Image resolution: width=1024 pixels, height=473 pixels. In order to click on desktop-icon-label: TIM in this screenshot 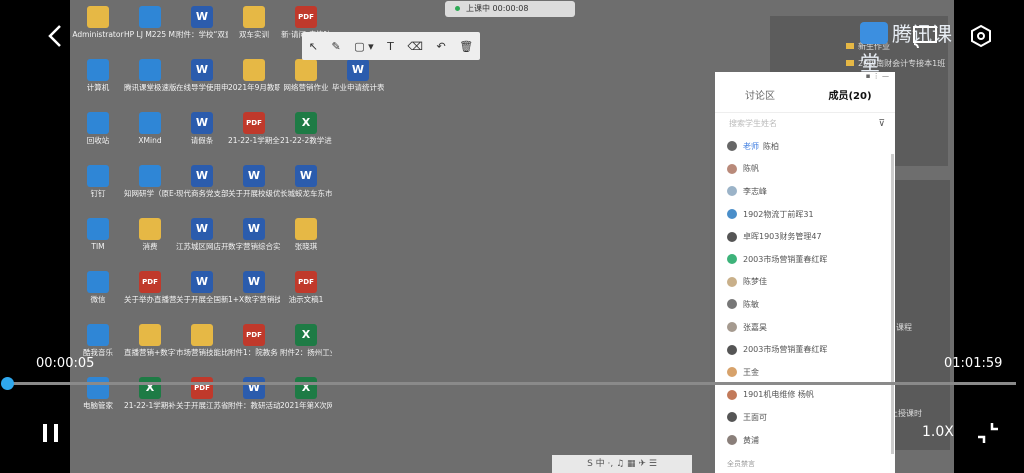, I will do `click(98, 246)`.